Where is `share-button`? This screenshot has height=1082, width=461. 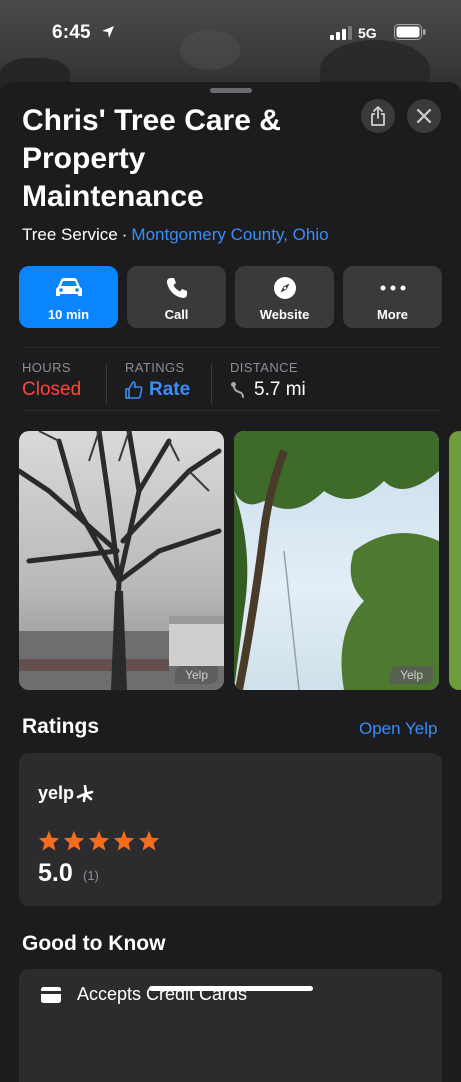 share-button is located at coordinates (378, 116).